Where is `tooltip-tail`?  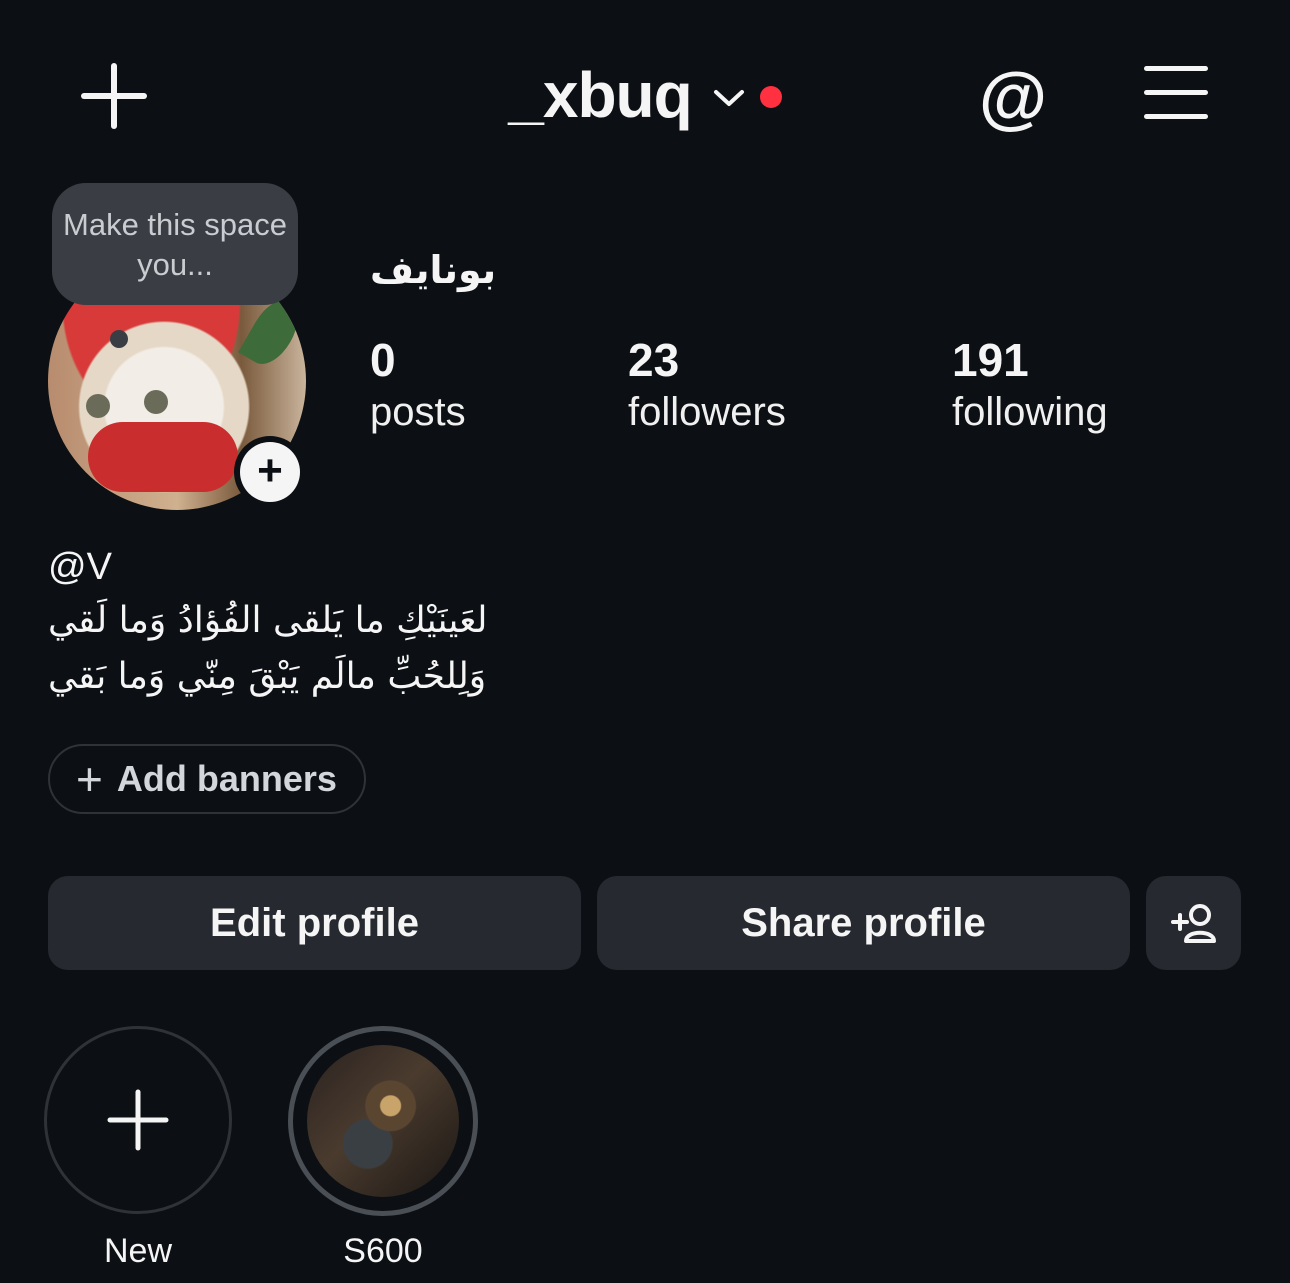 tooltip-tail is located at coordinates (119, 339).